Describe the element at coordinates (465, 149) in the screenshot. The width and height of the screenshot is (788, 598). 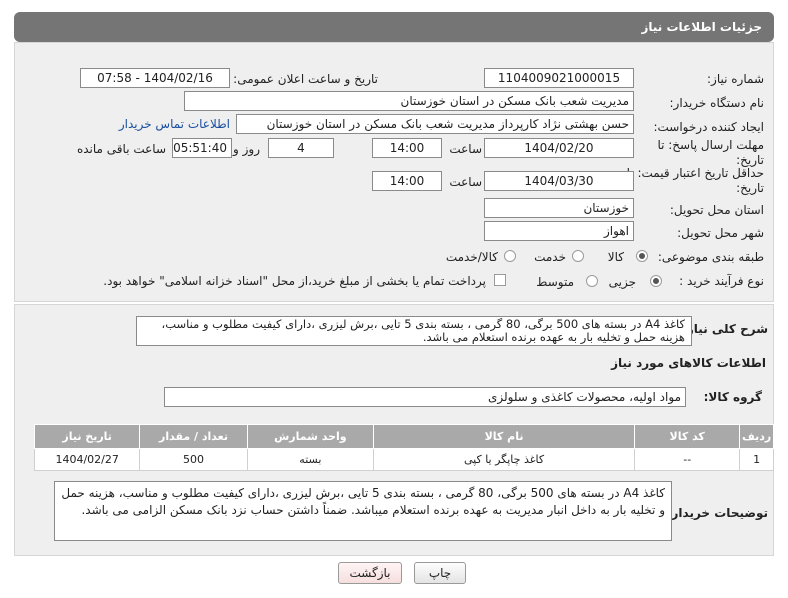
I see `deadline-time-label: ساعت` at that location.